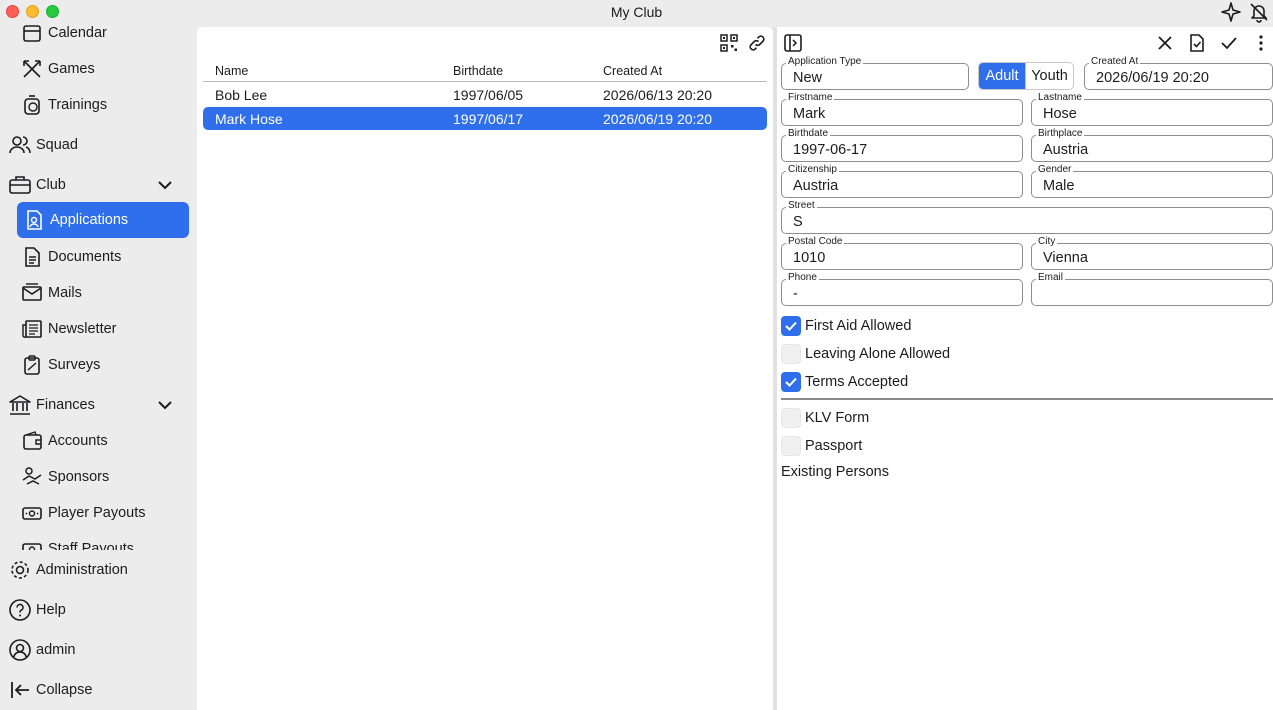 The height and width of the screenshot is (710, 1273). Describe the element at coordinates (99, 405) in the screenshot. I see `sidebar-item-finances: Finances` at that location.